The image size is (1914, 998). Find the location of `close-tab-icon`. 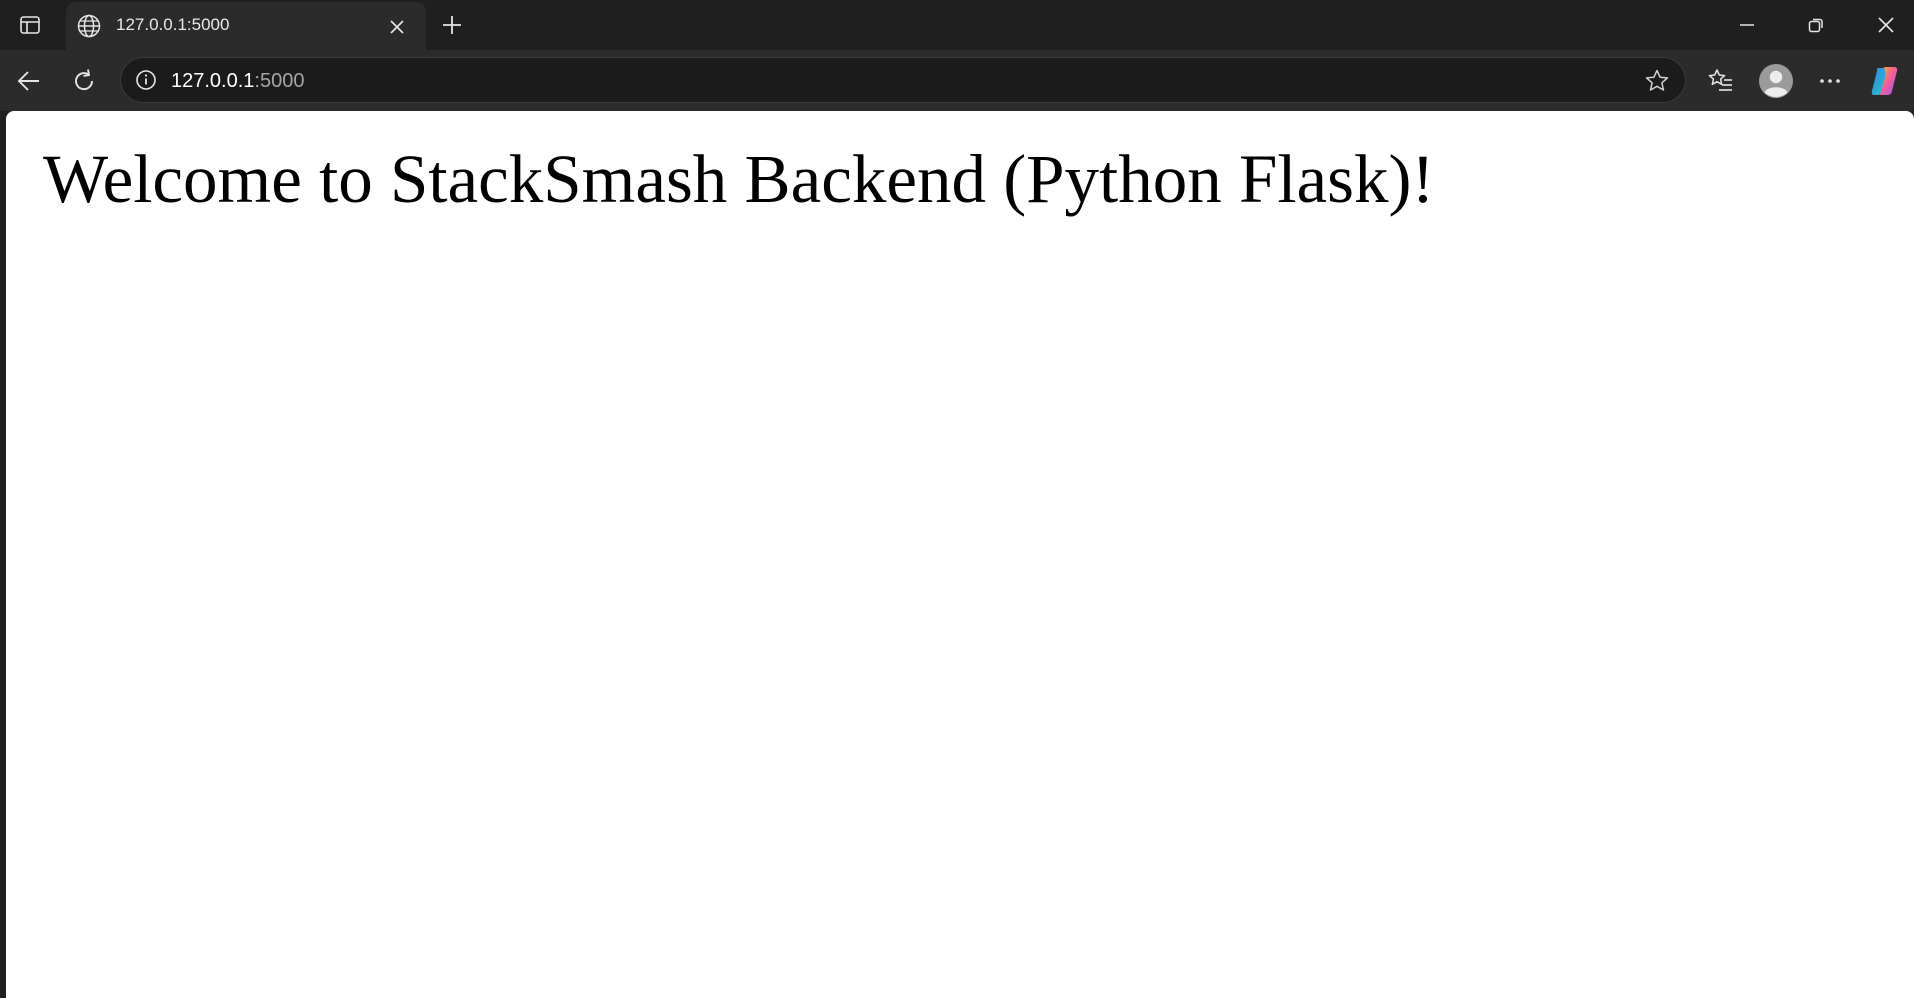

close-tab-icon is located at coordinates (397, 27).